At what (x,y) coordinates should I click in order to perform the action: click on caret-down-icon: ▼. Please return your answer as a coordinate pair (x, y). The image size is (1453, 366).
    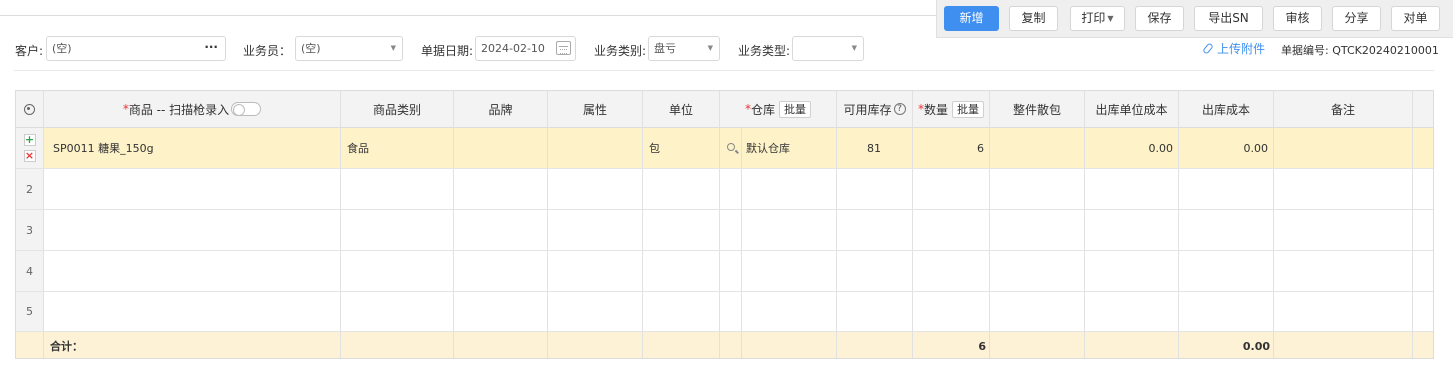
    Looking at the image, I should click on (1110, 18).